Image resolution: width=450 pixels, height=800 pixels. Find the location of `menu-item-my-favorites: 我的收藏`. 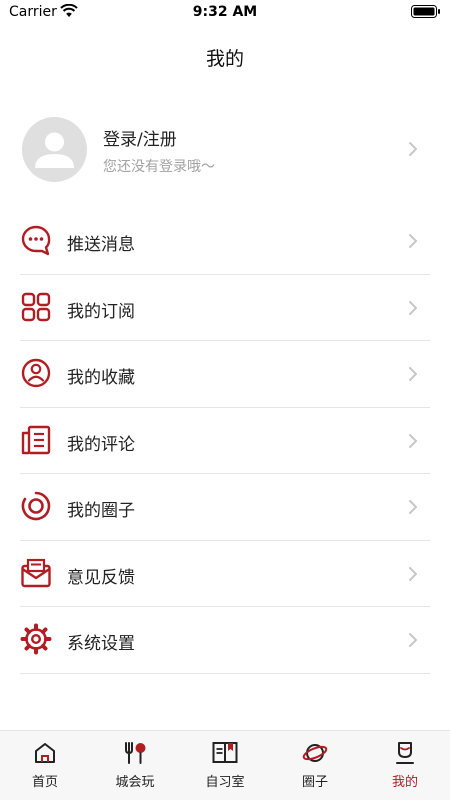

menu-item-my-favorites: 我的收藏 is located at coordinates (225, 374).